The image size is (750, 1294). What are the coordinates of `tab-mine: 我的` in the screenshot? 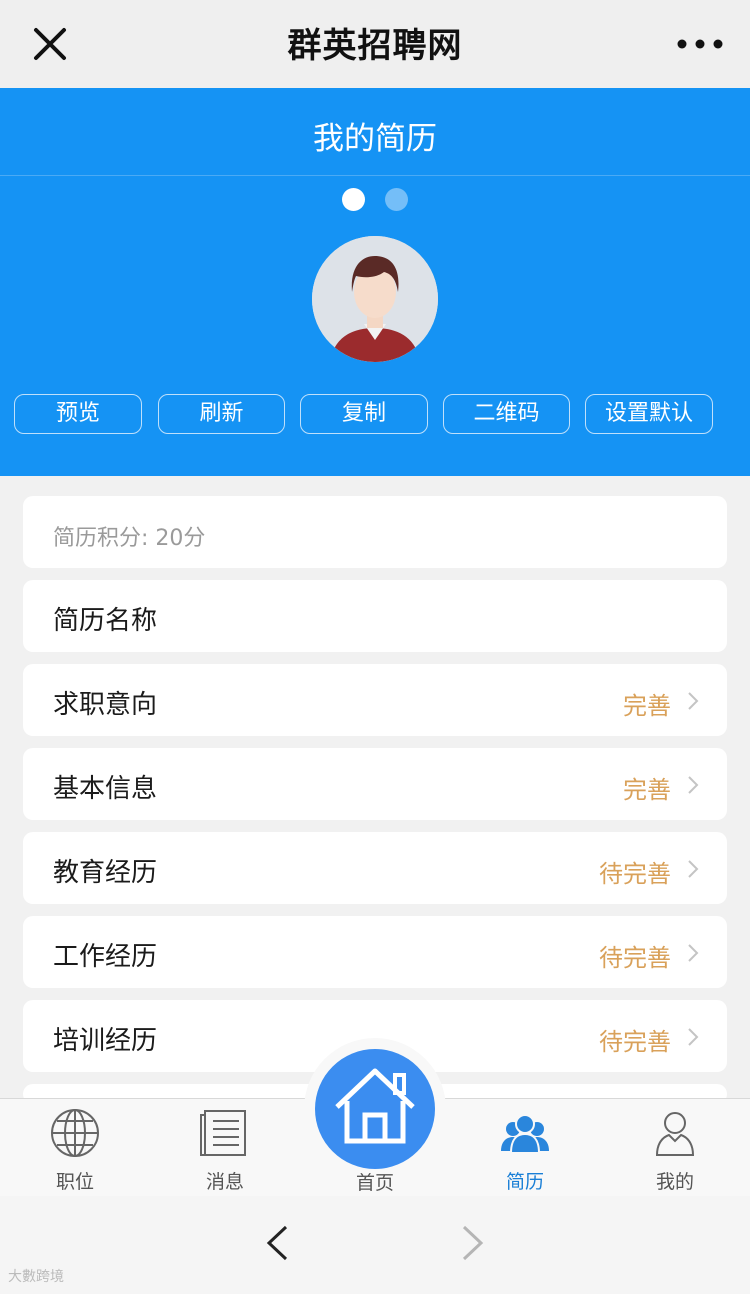 It's located at (675, 1148).